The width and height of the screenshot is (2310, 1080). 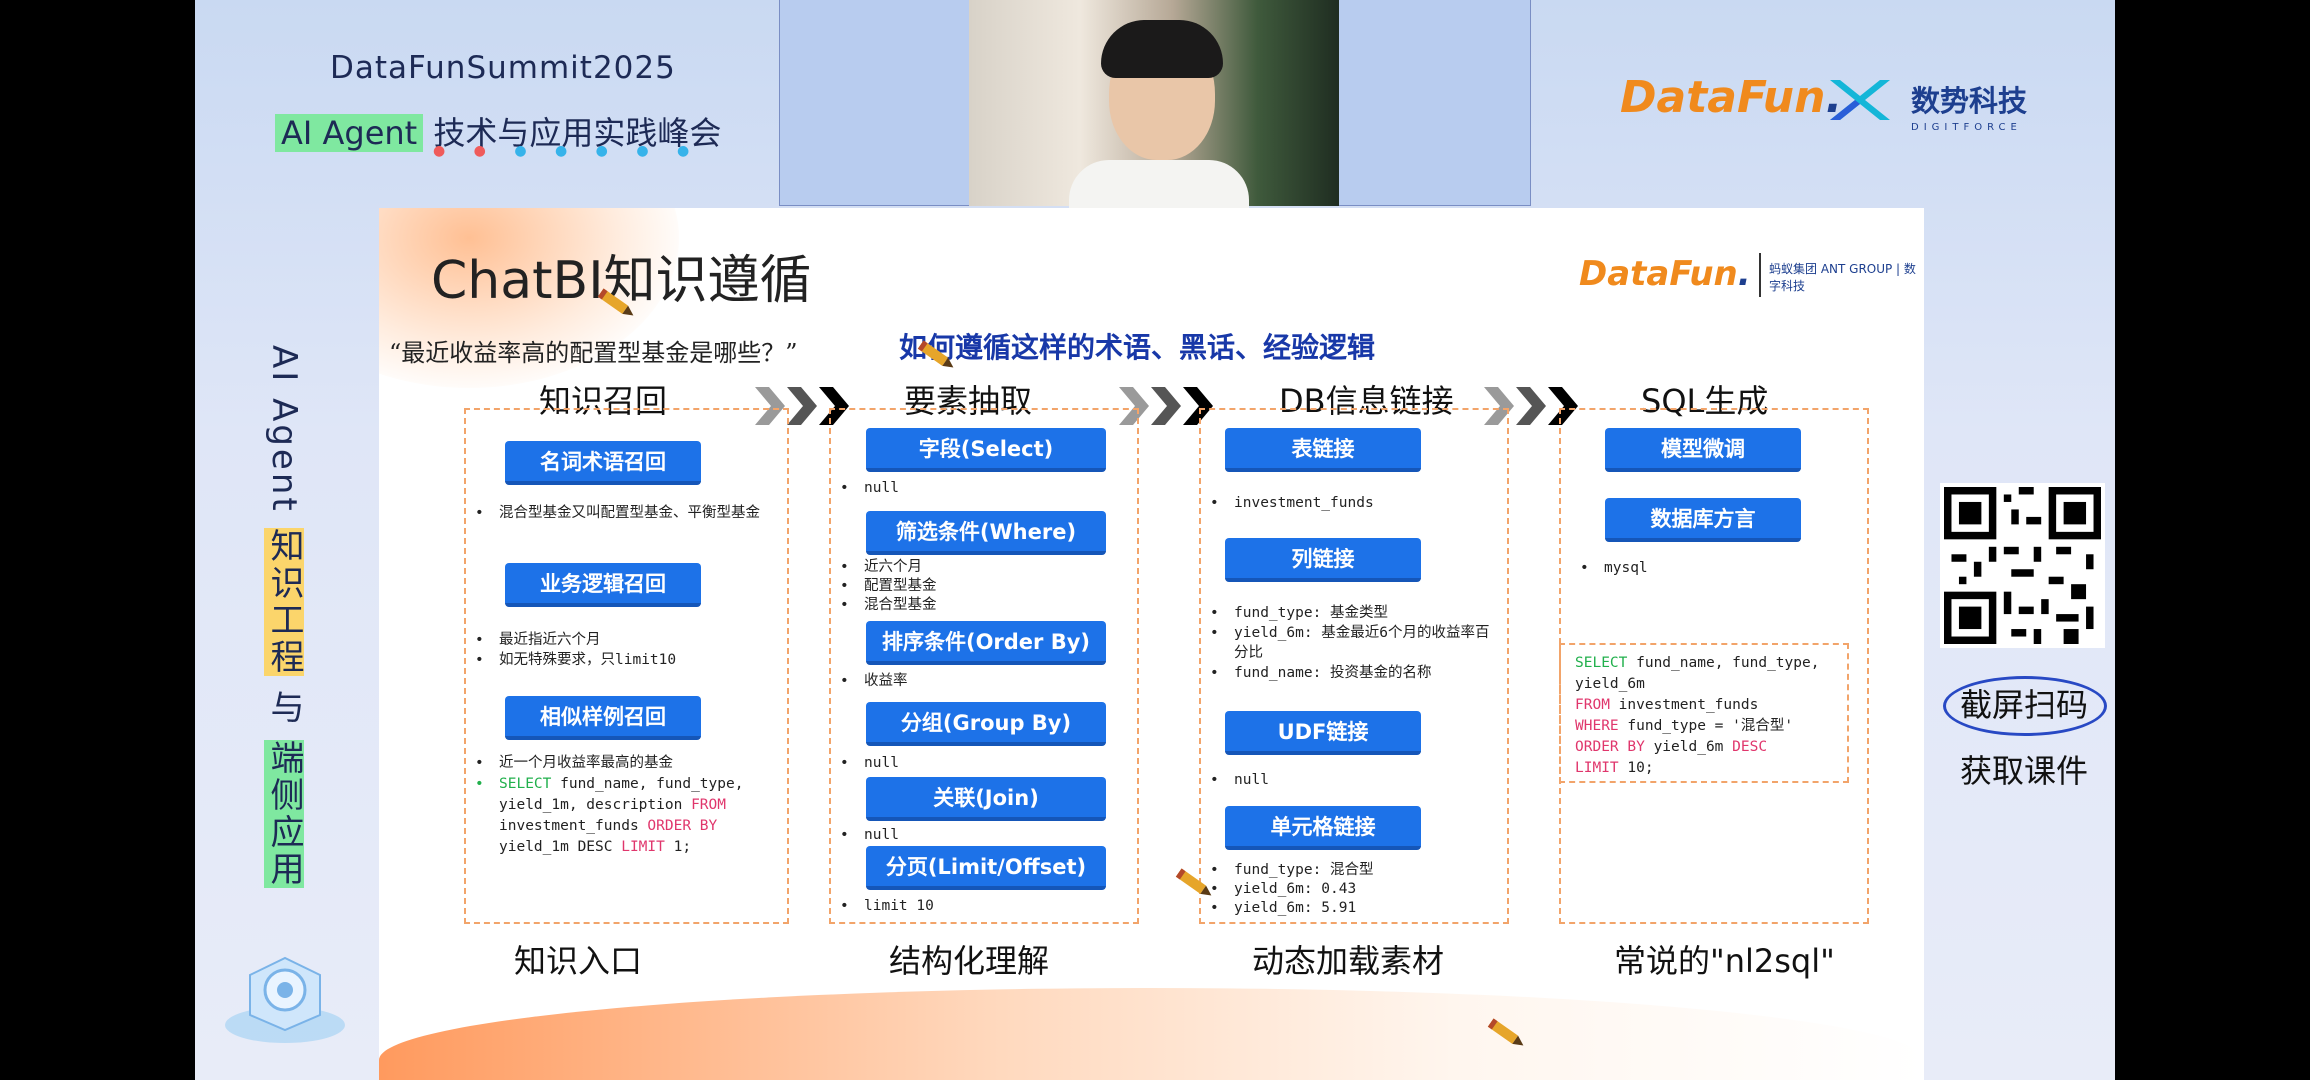 What do you see at coordinates (1706, 726) in the screenshot?
I see `sql-text: fund_type = '混合型'` at bounding box center [1706, 726].